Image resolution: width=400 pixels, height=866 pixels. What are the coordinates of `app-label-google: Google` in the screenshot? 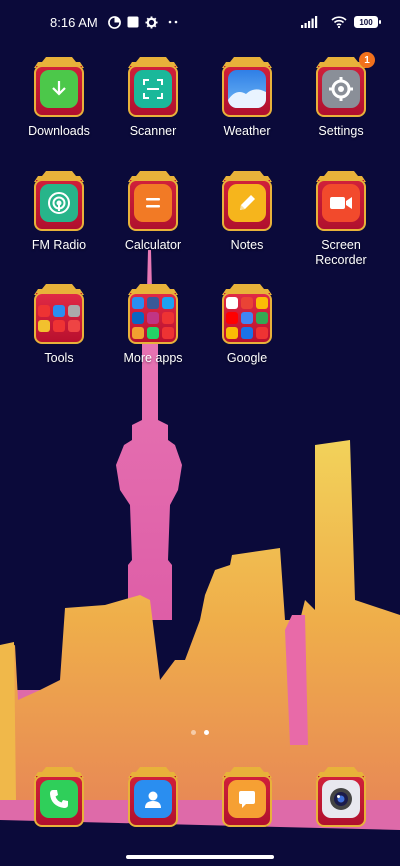 It's located at (247, 358).